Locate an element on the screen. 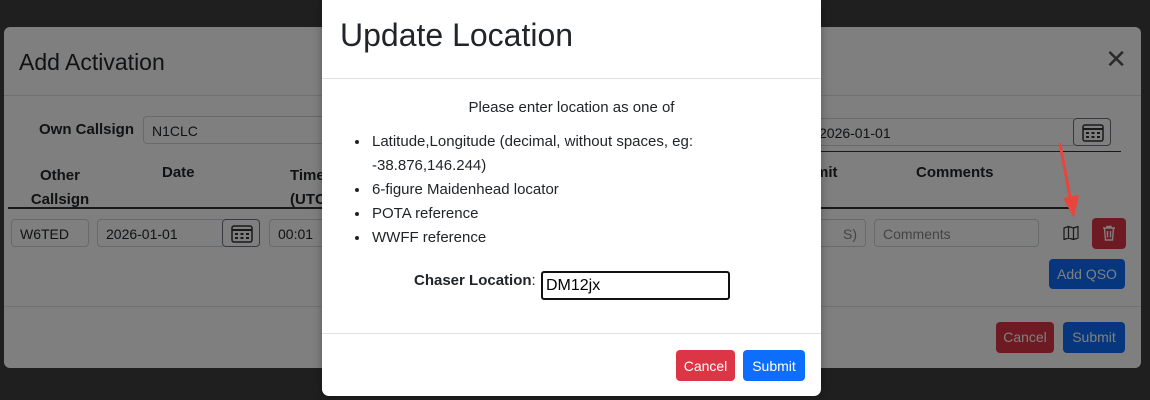 This screenshot has height=400, width=1150. chaser-colon: : is located at coordinates (533, 280).